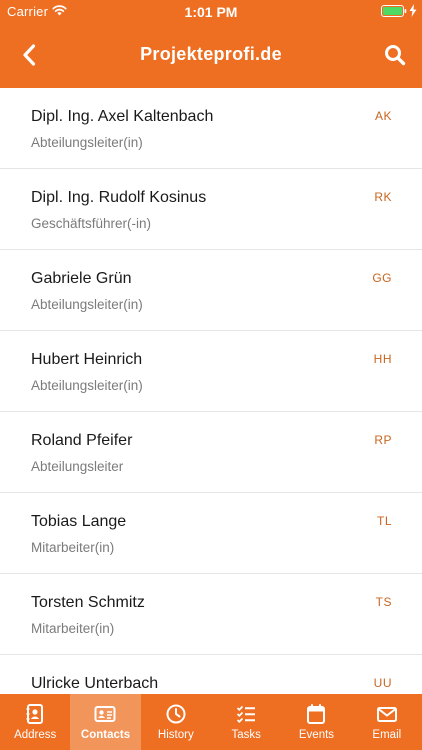 The width and height of the screenshot is (422, 750). I want to click on address-book-icon, so click(35, 714).